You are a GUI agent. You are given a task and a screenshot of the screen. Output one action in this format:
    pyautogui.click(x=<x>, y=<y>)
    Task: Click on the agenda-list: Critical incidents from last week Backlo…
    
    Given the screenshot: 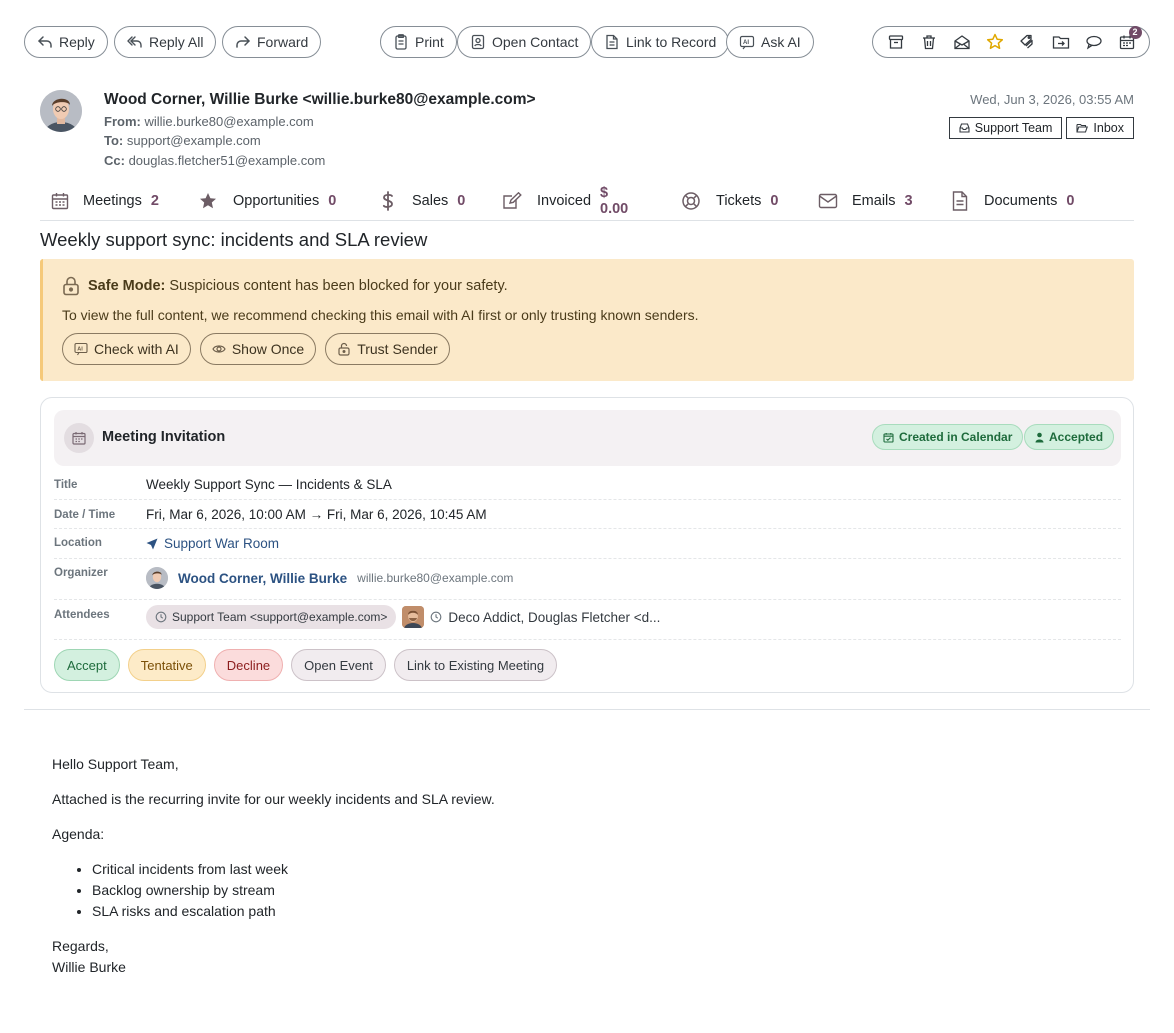 What is the action you would take?
    pyautogui.click(x=273, y=890)
    